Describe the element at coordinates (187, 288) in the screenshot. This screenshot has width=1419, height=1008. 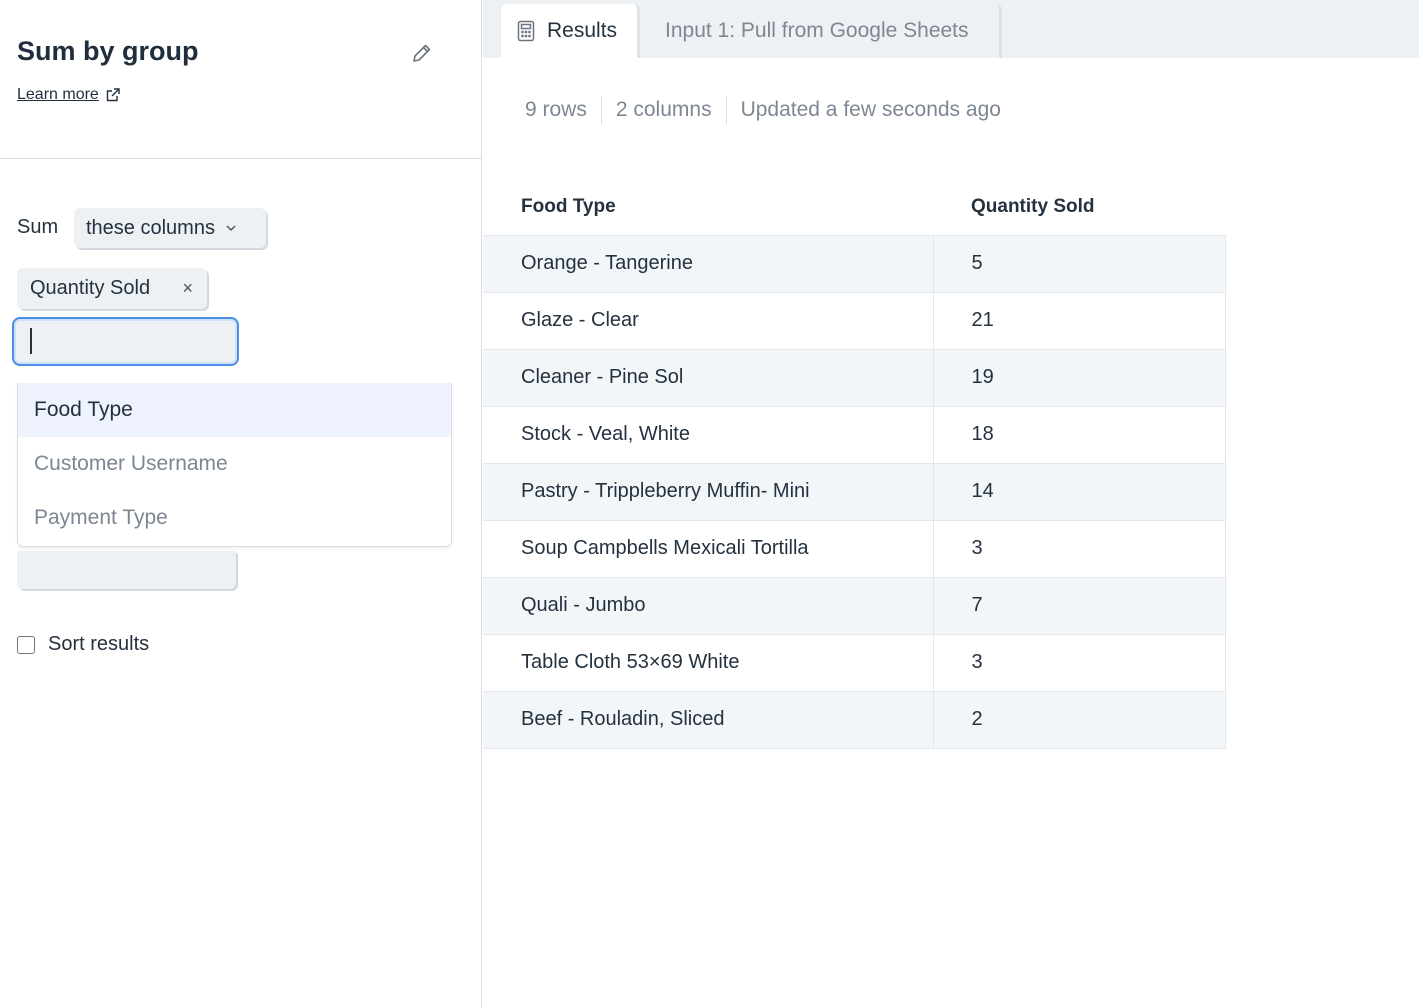
I see `remove-chip-button: ×` at that location.